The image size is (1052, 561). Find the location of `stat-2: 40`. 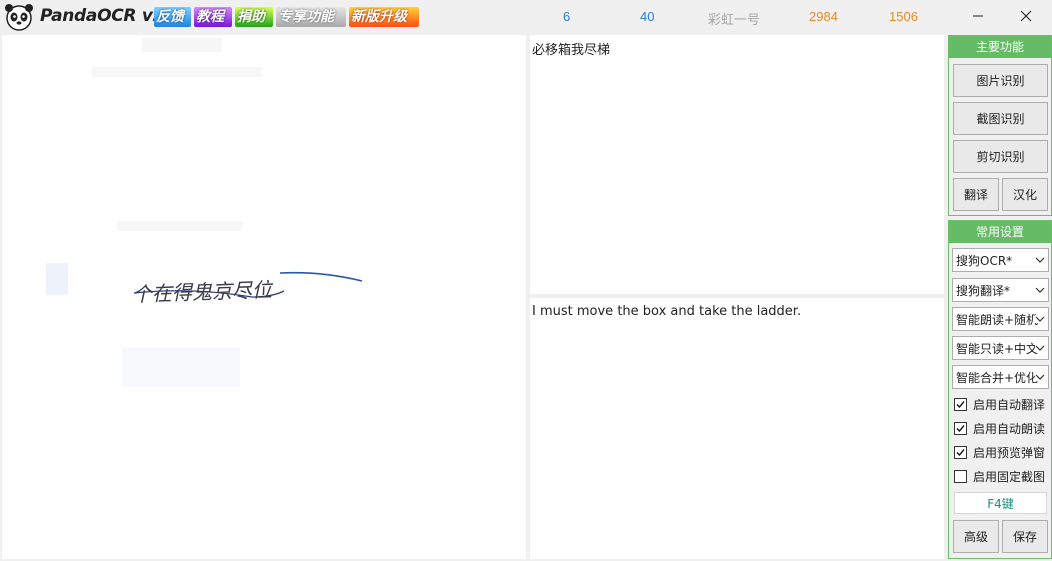

stat-2: 40 is located at coordinates (647, 16).